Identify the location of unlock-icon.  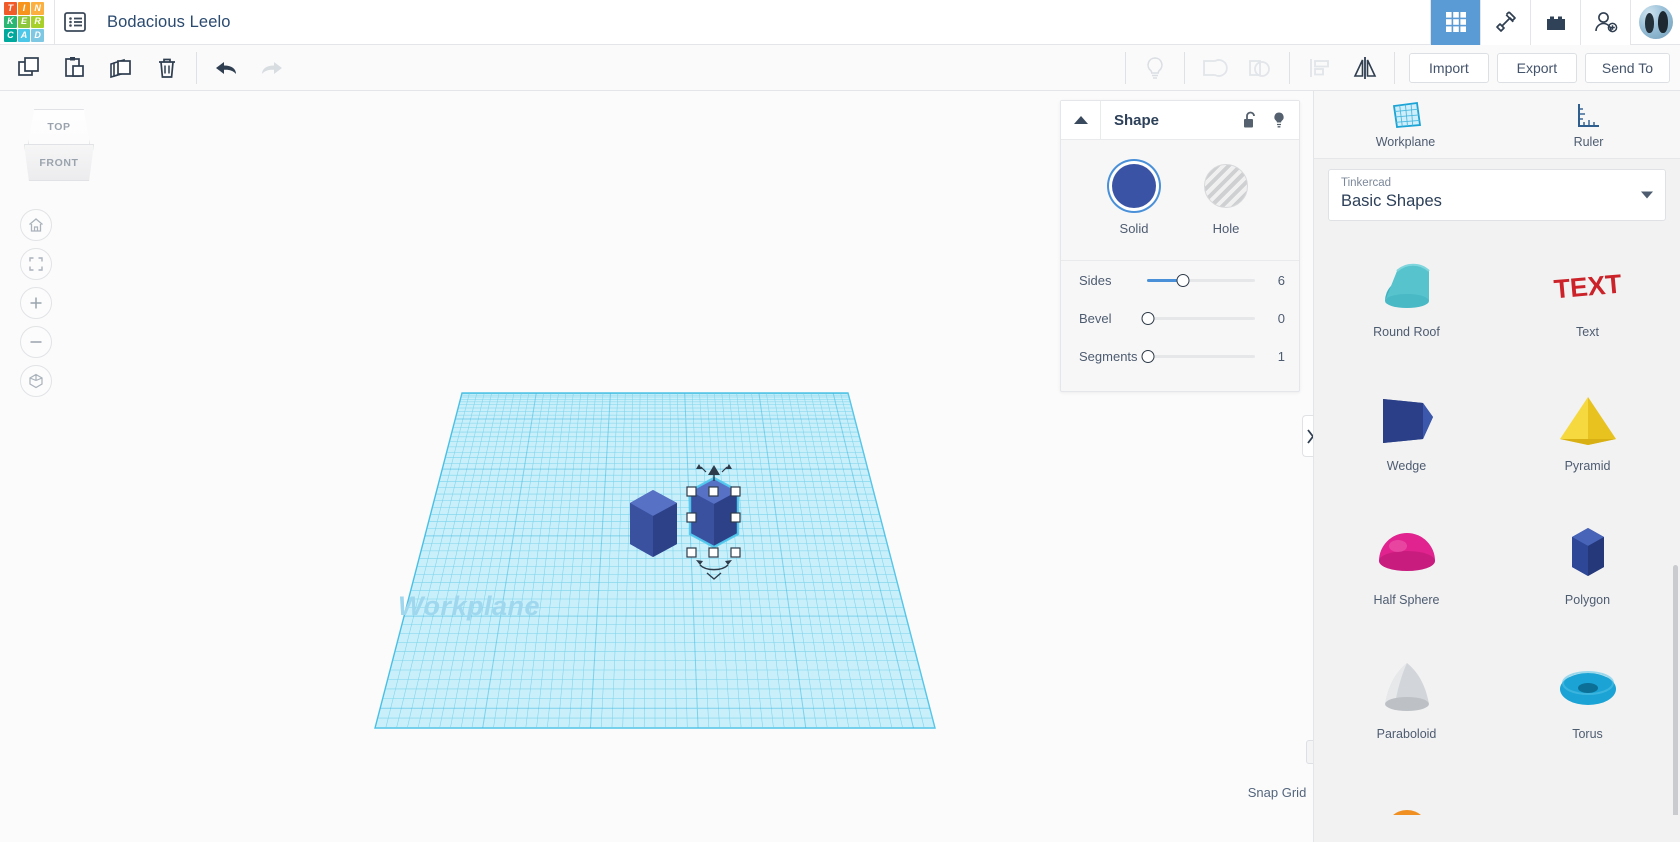
(1250, 120).